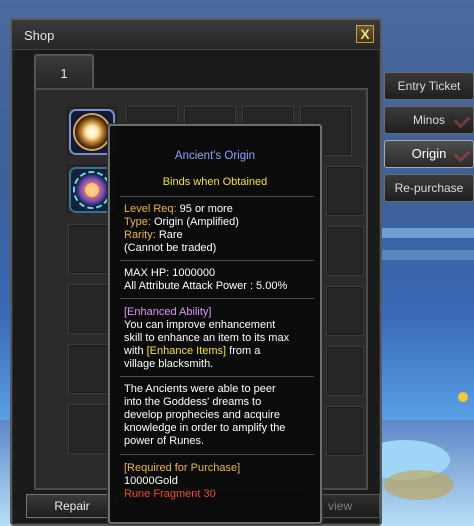  I want to click on lore-text: The Ancients were able to peer, so click(200, 389).